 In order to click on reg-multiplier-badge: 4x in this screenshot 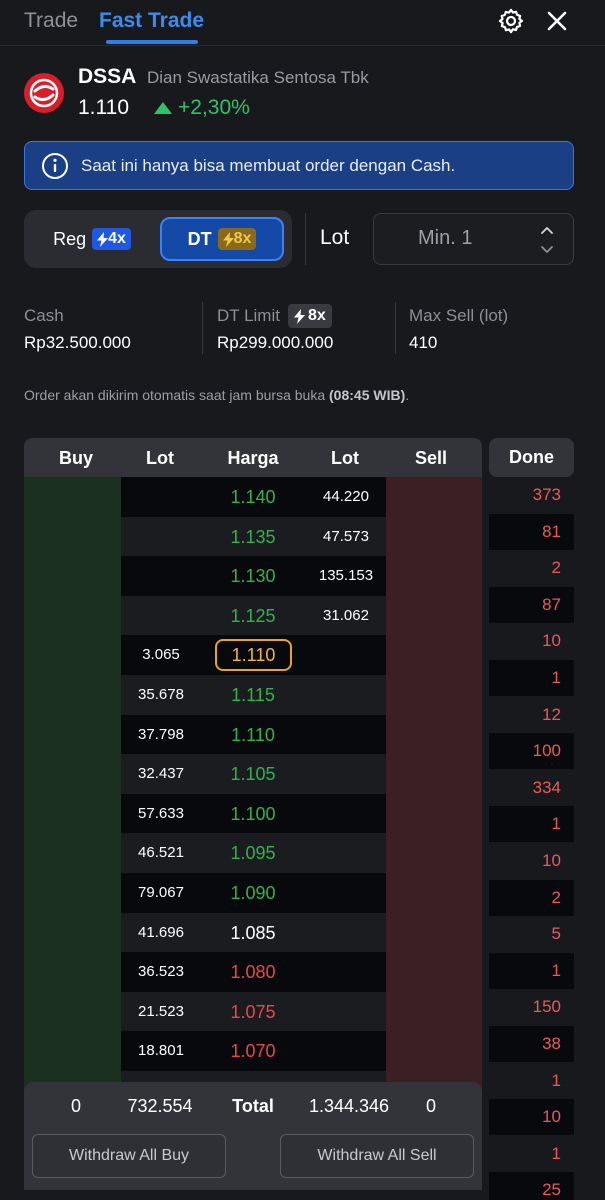, I will do `click(111, 239)`.